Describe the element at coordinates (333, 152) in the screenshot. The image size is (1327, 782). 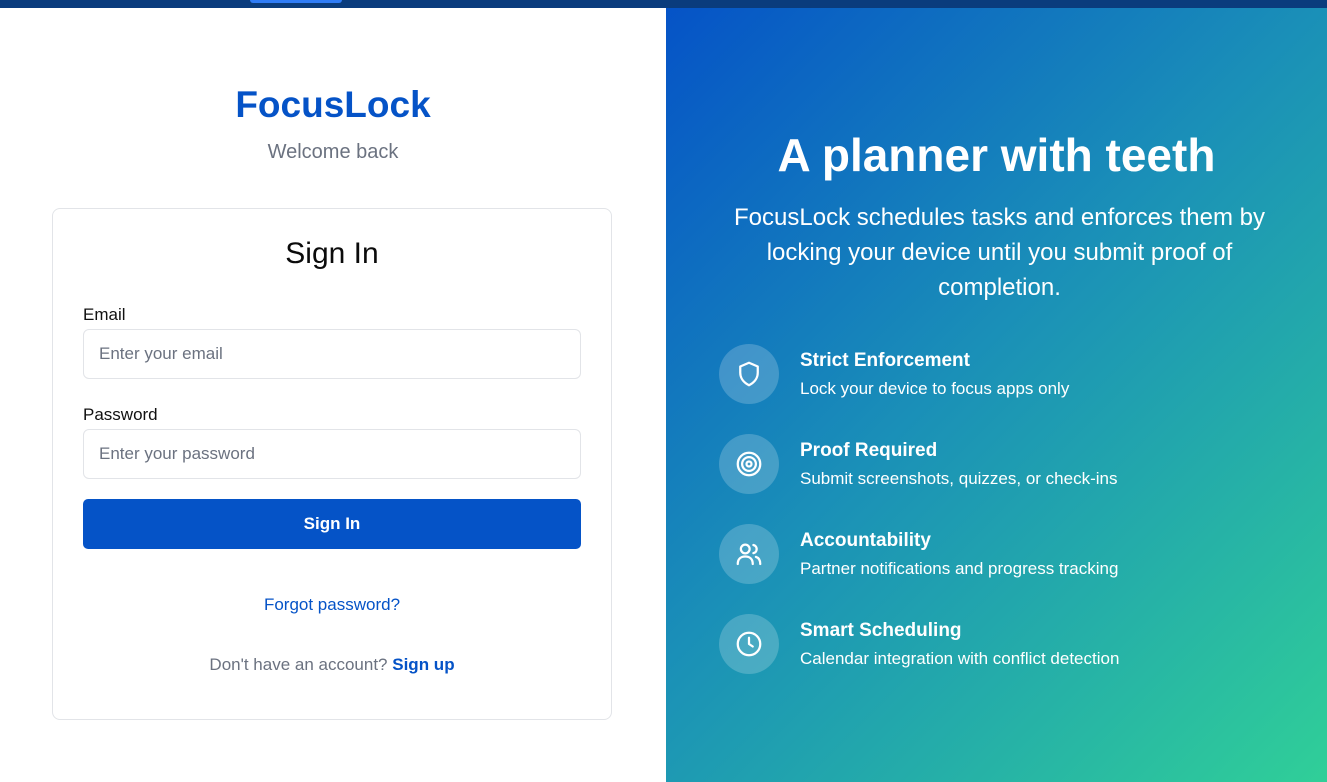
I see `welcome-tagline: Welcome back` at that location.